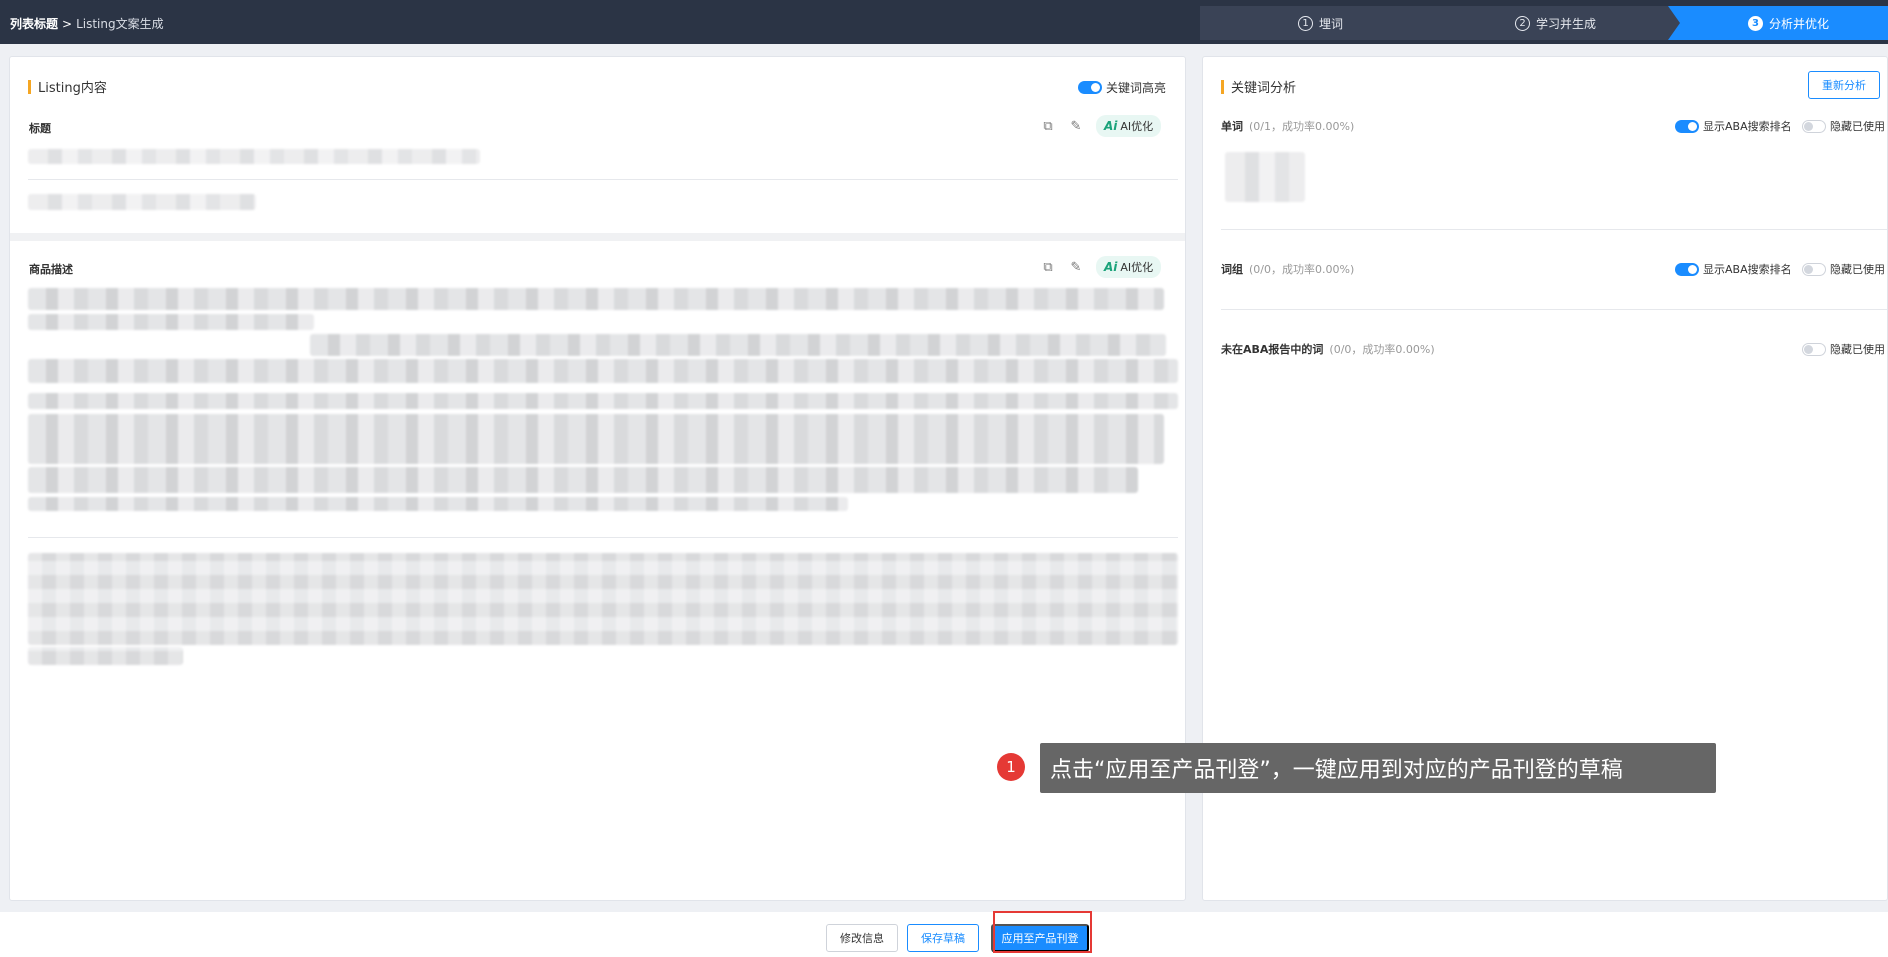 The height and width of the screenshot is (957, 1888). I want to click on not-in-aba-header: 未在ABA报告中的词 (0/0，成功率0.00%), so click(1328, 349).